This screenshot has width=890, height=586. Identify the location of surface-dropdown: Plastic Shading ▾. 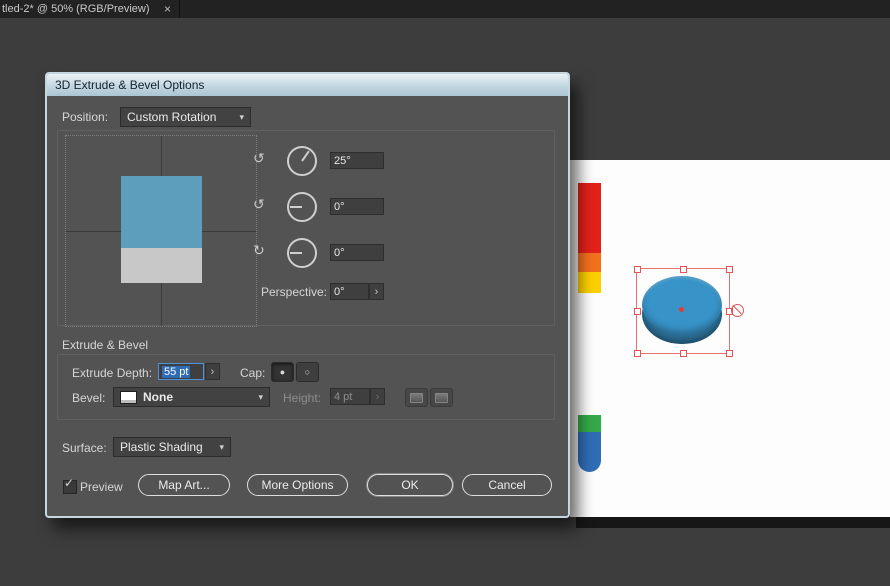
(172, 447).